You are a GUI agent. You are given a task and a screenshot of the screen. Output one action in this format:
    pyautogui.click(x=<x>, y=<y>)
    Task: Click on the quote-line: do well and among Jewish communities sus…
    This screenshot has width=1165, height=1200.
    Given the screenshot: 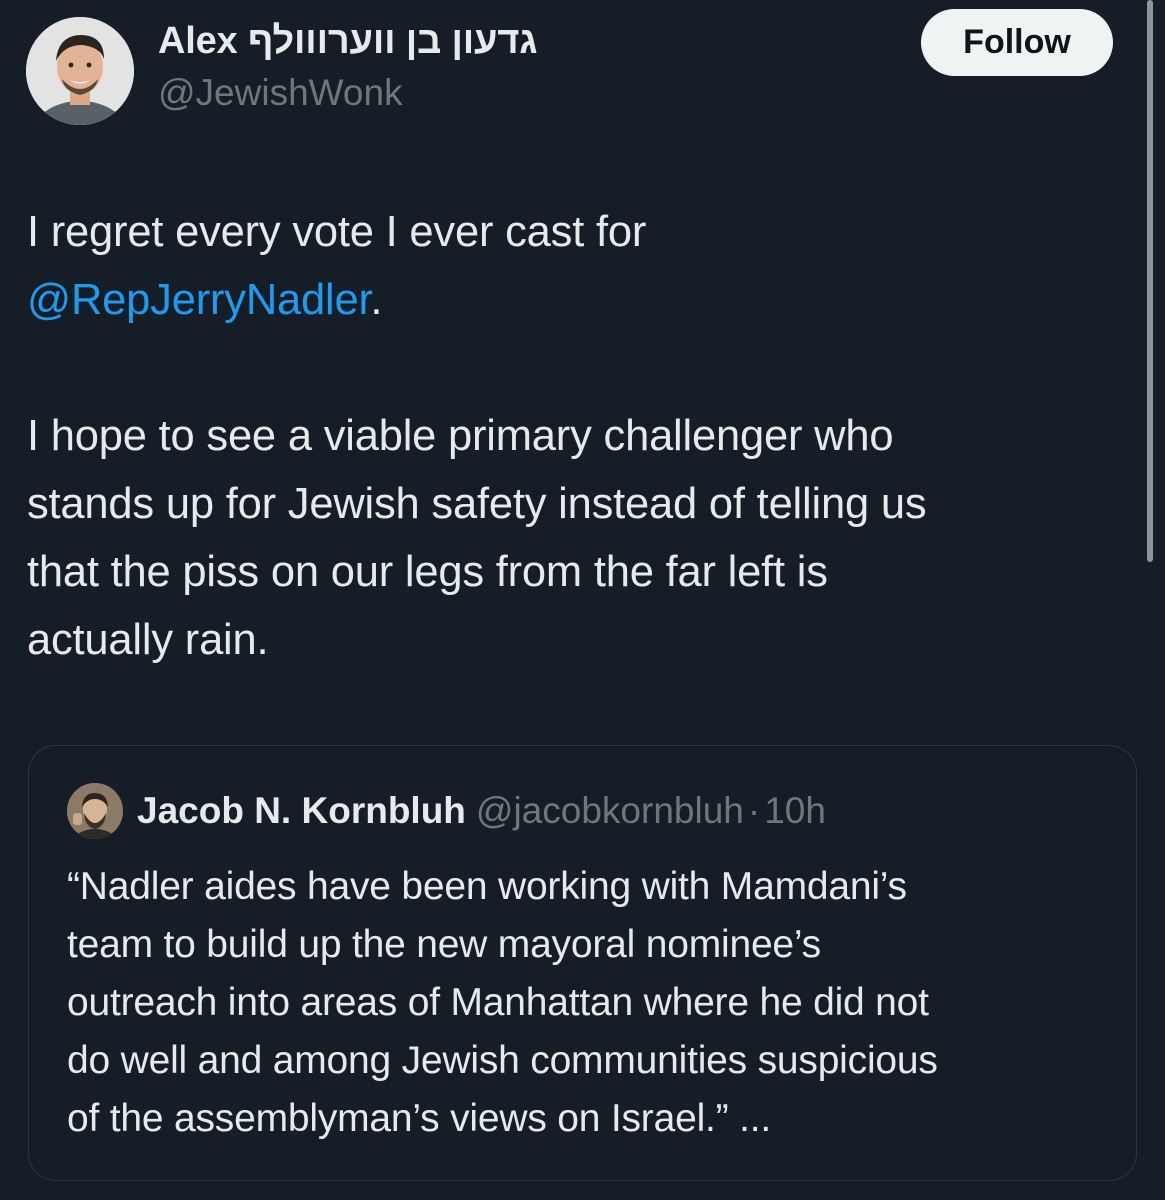 What is the action you would take?
    pyautogui.click(x=502, y=1060)
    